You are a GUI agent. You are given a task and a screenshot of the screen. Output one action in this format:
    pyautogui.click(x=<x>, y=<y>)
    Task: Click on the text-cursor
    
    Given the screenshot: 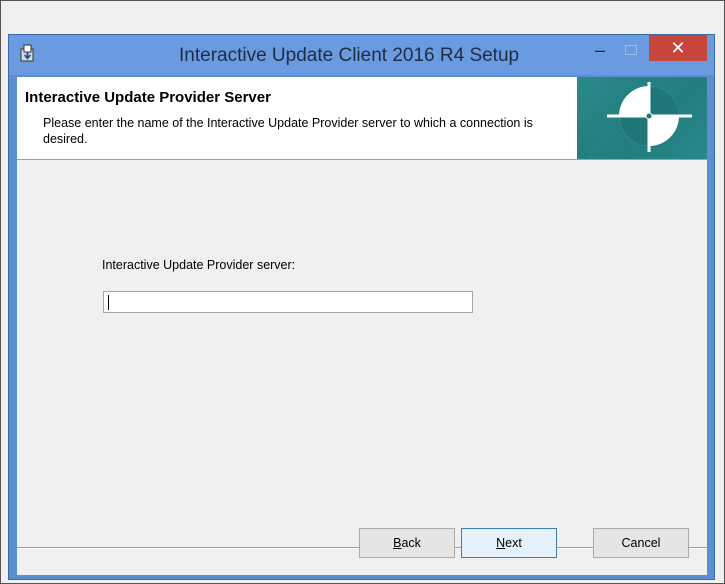 What is the action you would take?
    pyautogui.click(x=108, y=302)
    